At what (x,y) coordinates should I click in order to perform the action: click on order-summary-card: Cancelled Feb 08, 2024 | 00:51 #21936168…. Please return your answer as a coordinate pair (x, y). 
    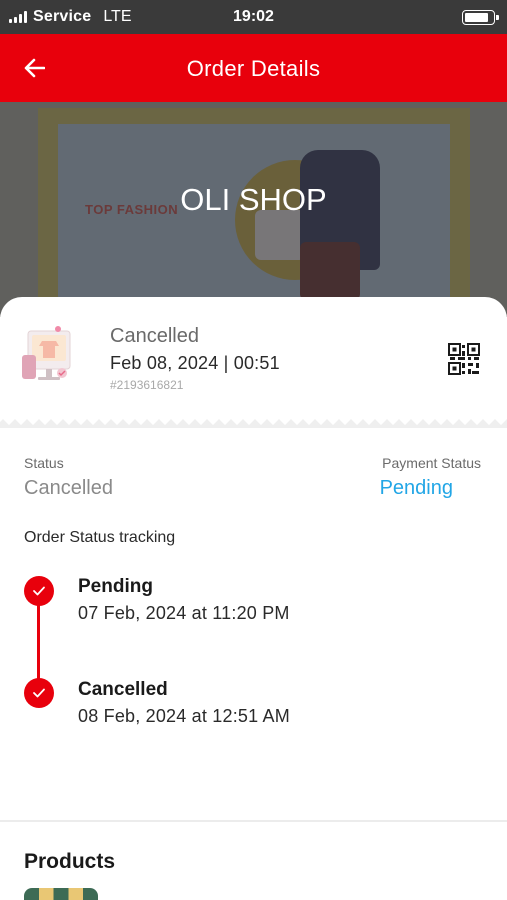
    Looking at the image, I should click on (253, 360).